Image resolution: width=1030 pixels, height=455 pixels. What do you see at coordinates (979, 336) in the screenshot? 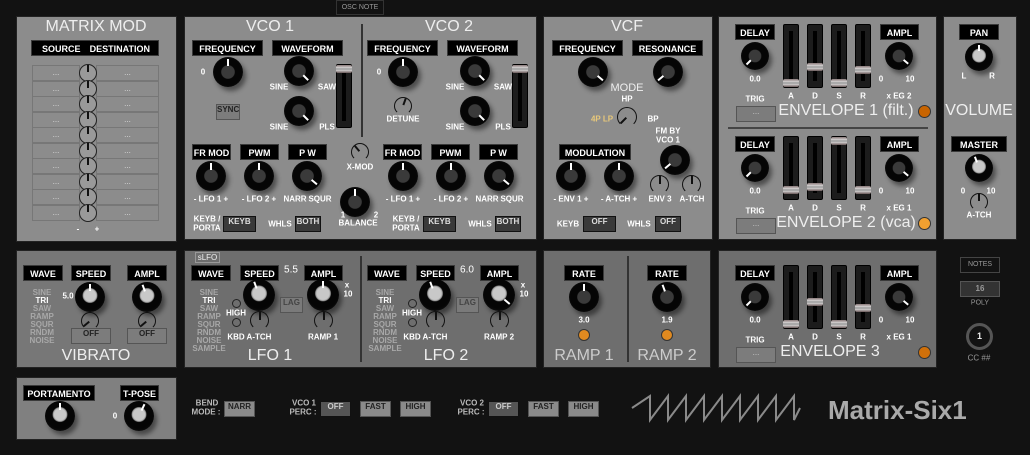
I see `cc-number-knob: 1` at bounding box center [979, 336].